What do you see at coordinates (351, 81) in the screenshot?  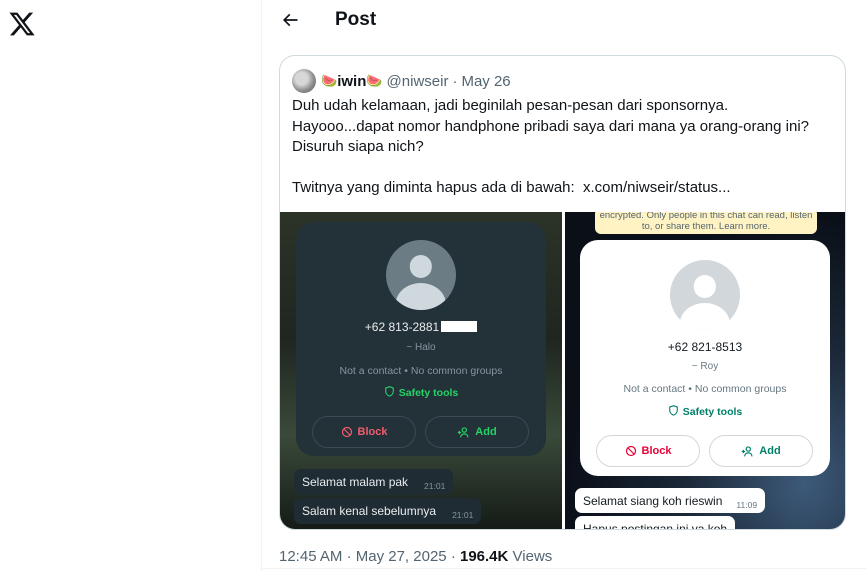 I see `author-name: iwin` at bounding box center [351, 81].